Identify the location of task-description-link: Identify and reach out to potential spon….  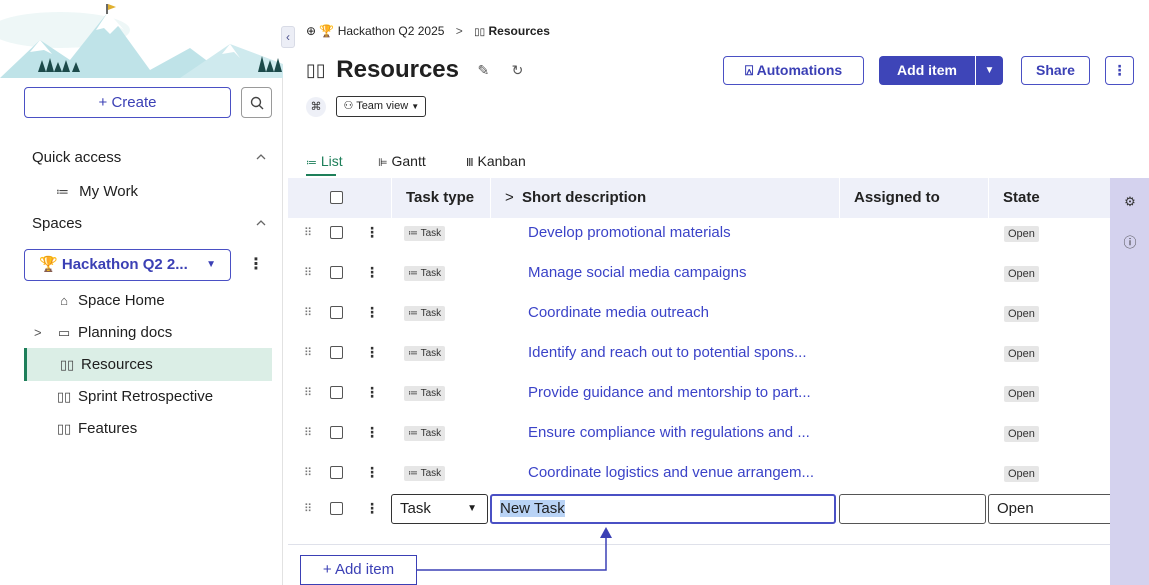
(667, 358).